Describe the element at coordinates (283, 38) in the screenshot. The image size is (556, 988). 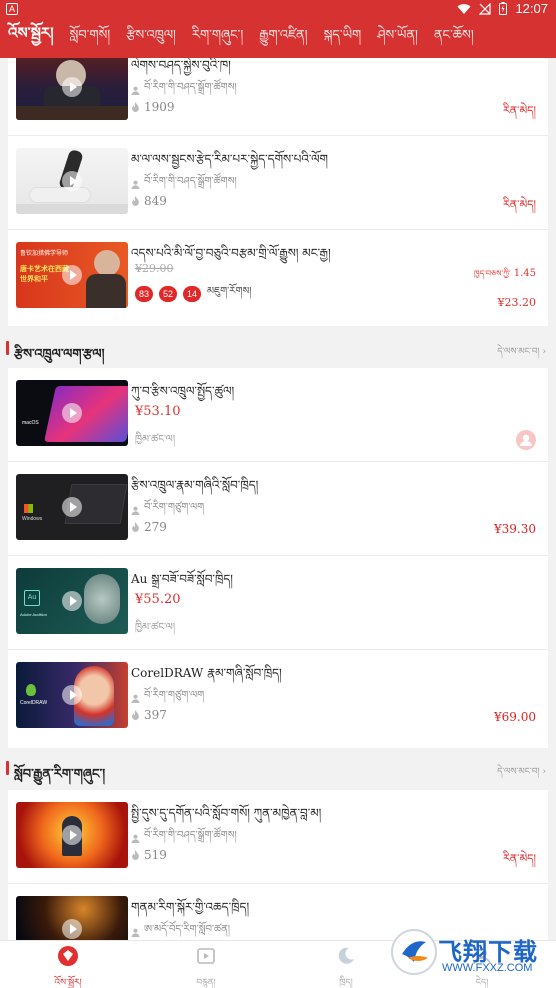
I see `tab-exam: རྒྱུག་འཛིན།` at that location.